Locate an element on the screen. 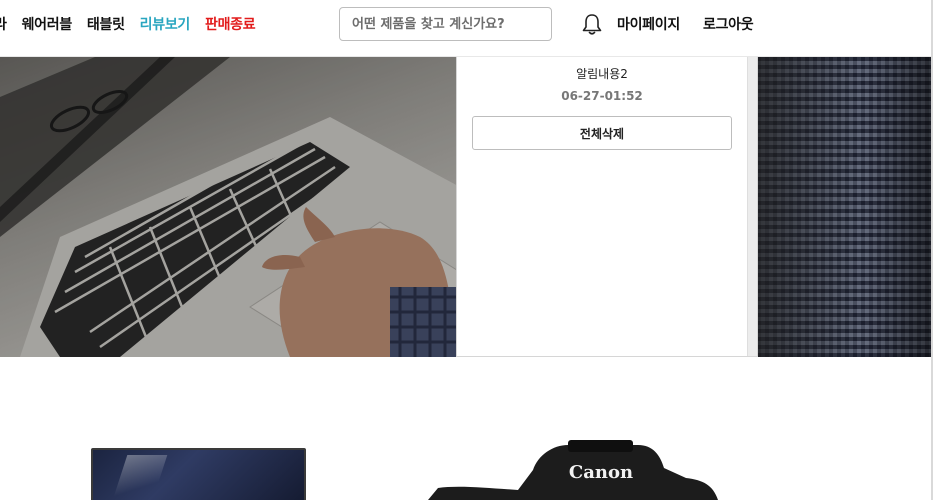 The width and height of the screenshot is (933, 500). mypage-link: 마이페이지 is located at coordinates (648, 24).